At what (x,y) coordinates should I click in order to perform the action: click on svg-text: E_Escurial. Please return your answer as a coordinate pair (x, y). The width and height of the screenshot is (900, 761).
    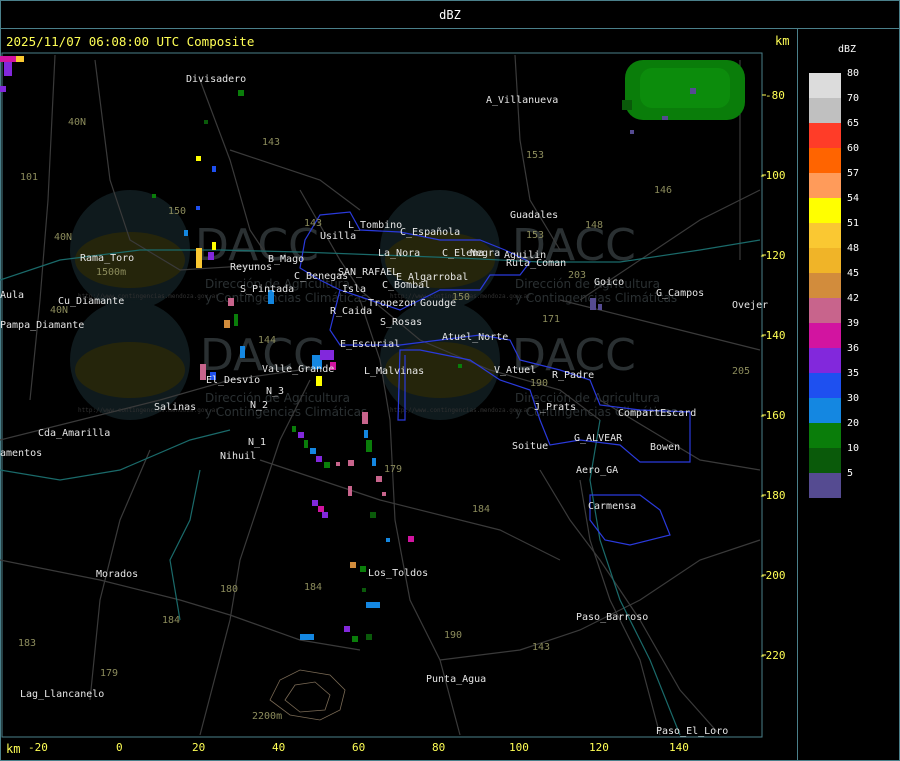
    Looking at the image, I should click on (370, 344).